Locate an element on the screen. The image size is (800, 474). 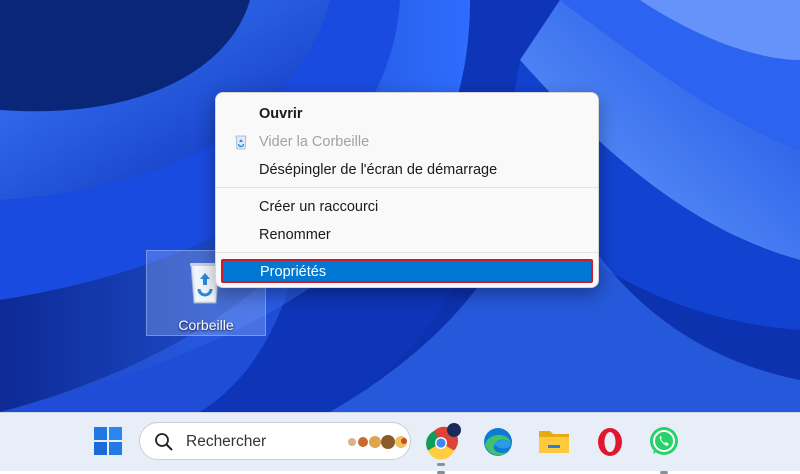
opera-button is located at coordinates (610, 441).